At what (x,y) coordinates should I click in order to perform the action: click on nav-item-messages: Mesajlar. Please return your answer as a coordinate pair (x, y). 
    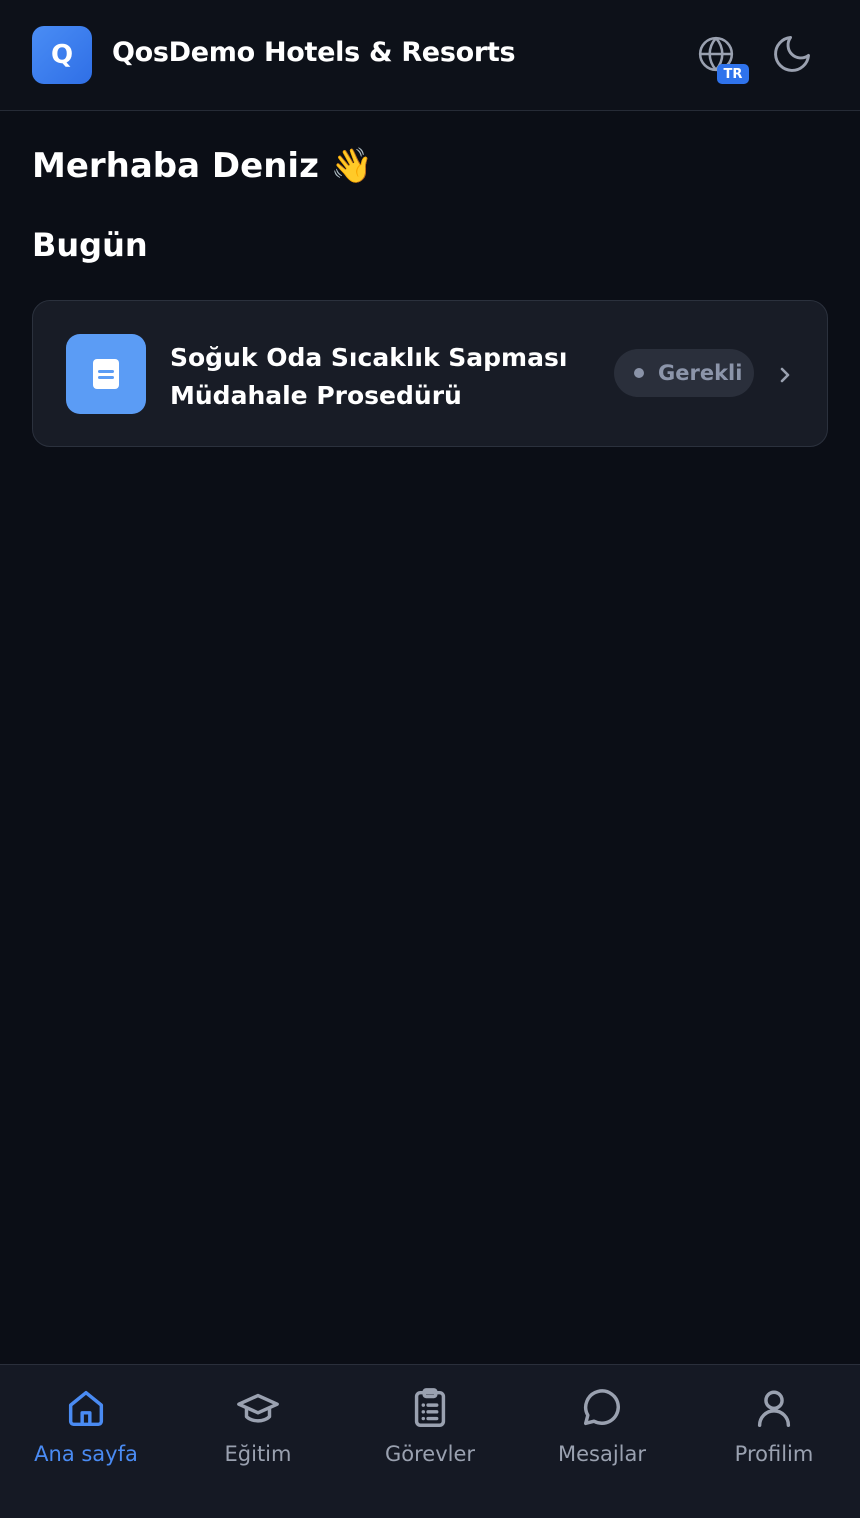
    Looking at the image, I should click on (602, 1441).